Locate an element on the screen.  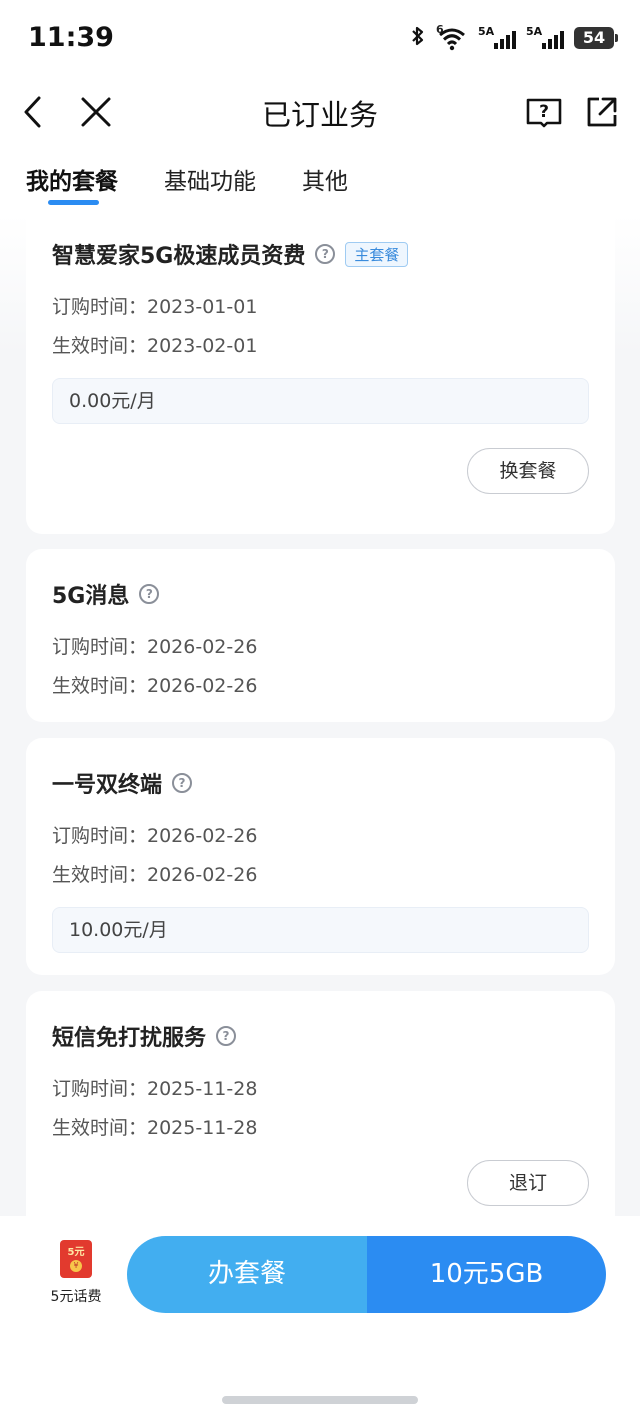
bottom-bar: 5元 ¥ 5元话费 办套餐 10元5GB is located at coordinates (320, 1316).